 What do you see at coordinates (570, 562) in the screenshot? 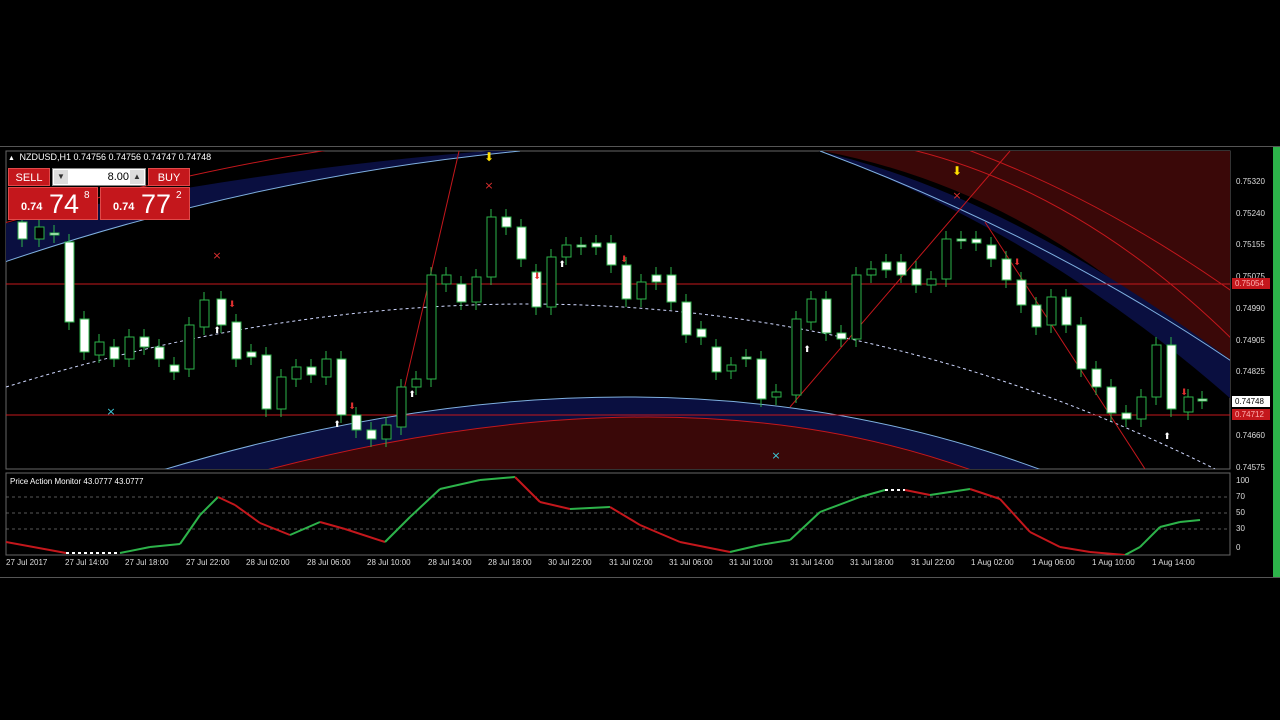
I see `time-tick: 30 Jul 22:00` at bounding box center [570, 562].